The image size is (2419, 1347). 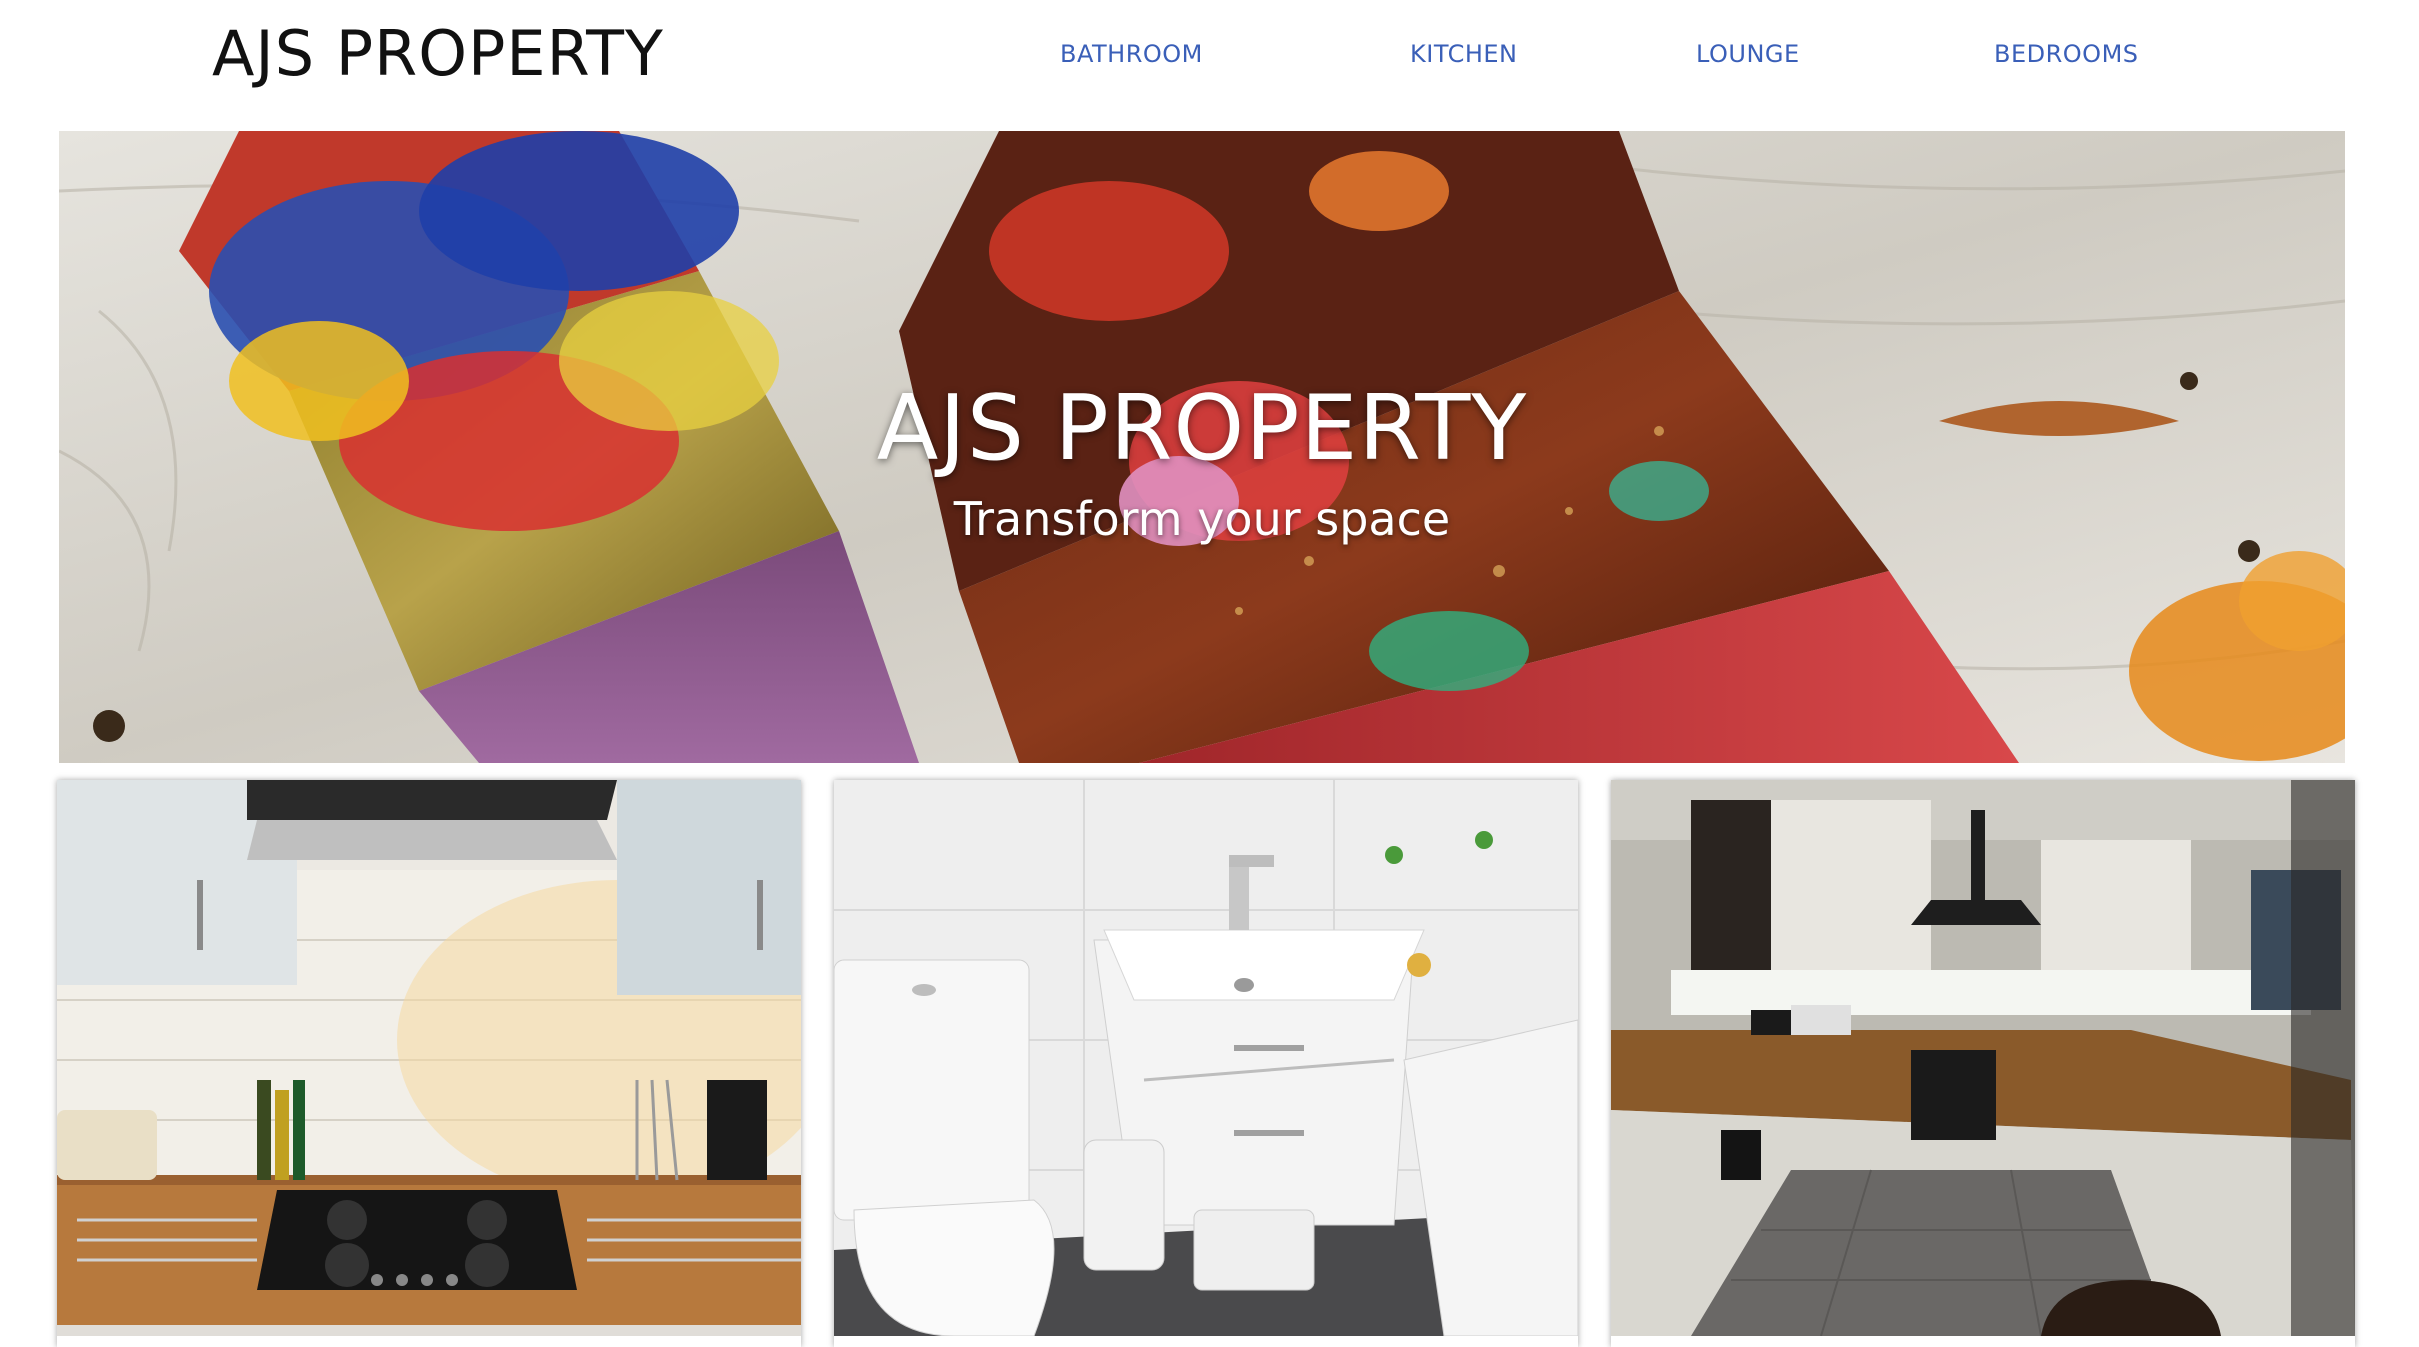 I want to click on bathroom-sink-photo, so click(x=1206, y=1058).